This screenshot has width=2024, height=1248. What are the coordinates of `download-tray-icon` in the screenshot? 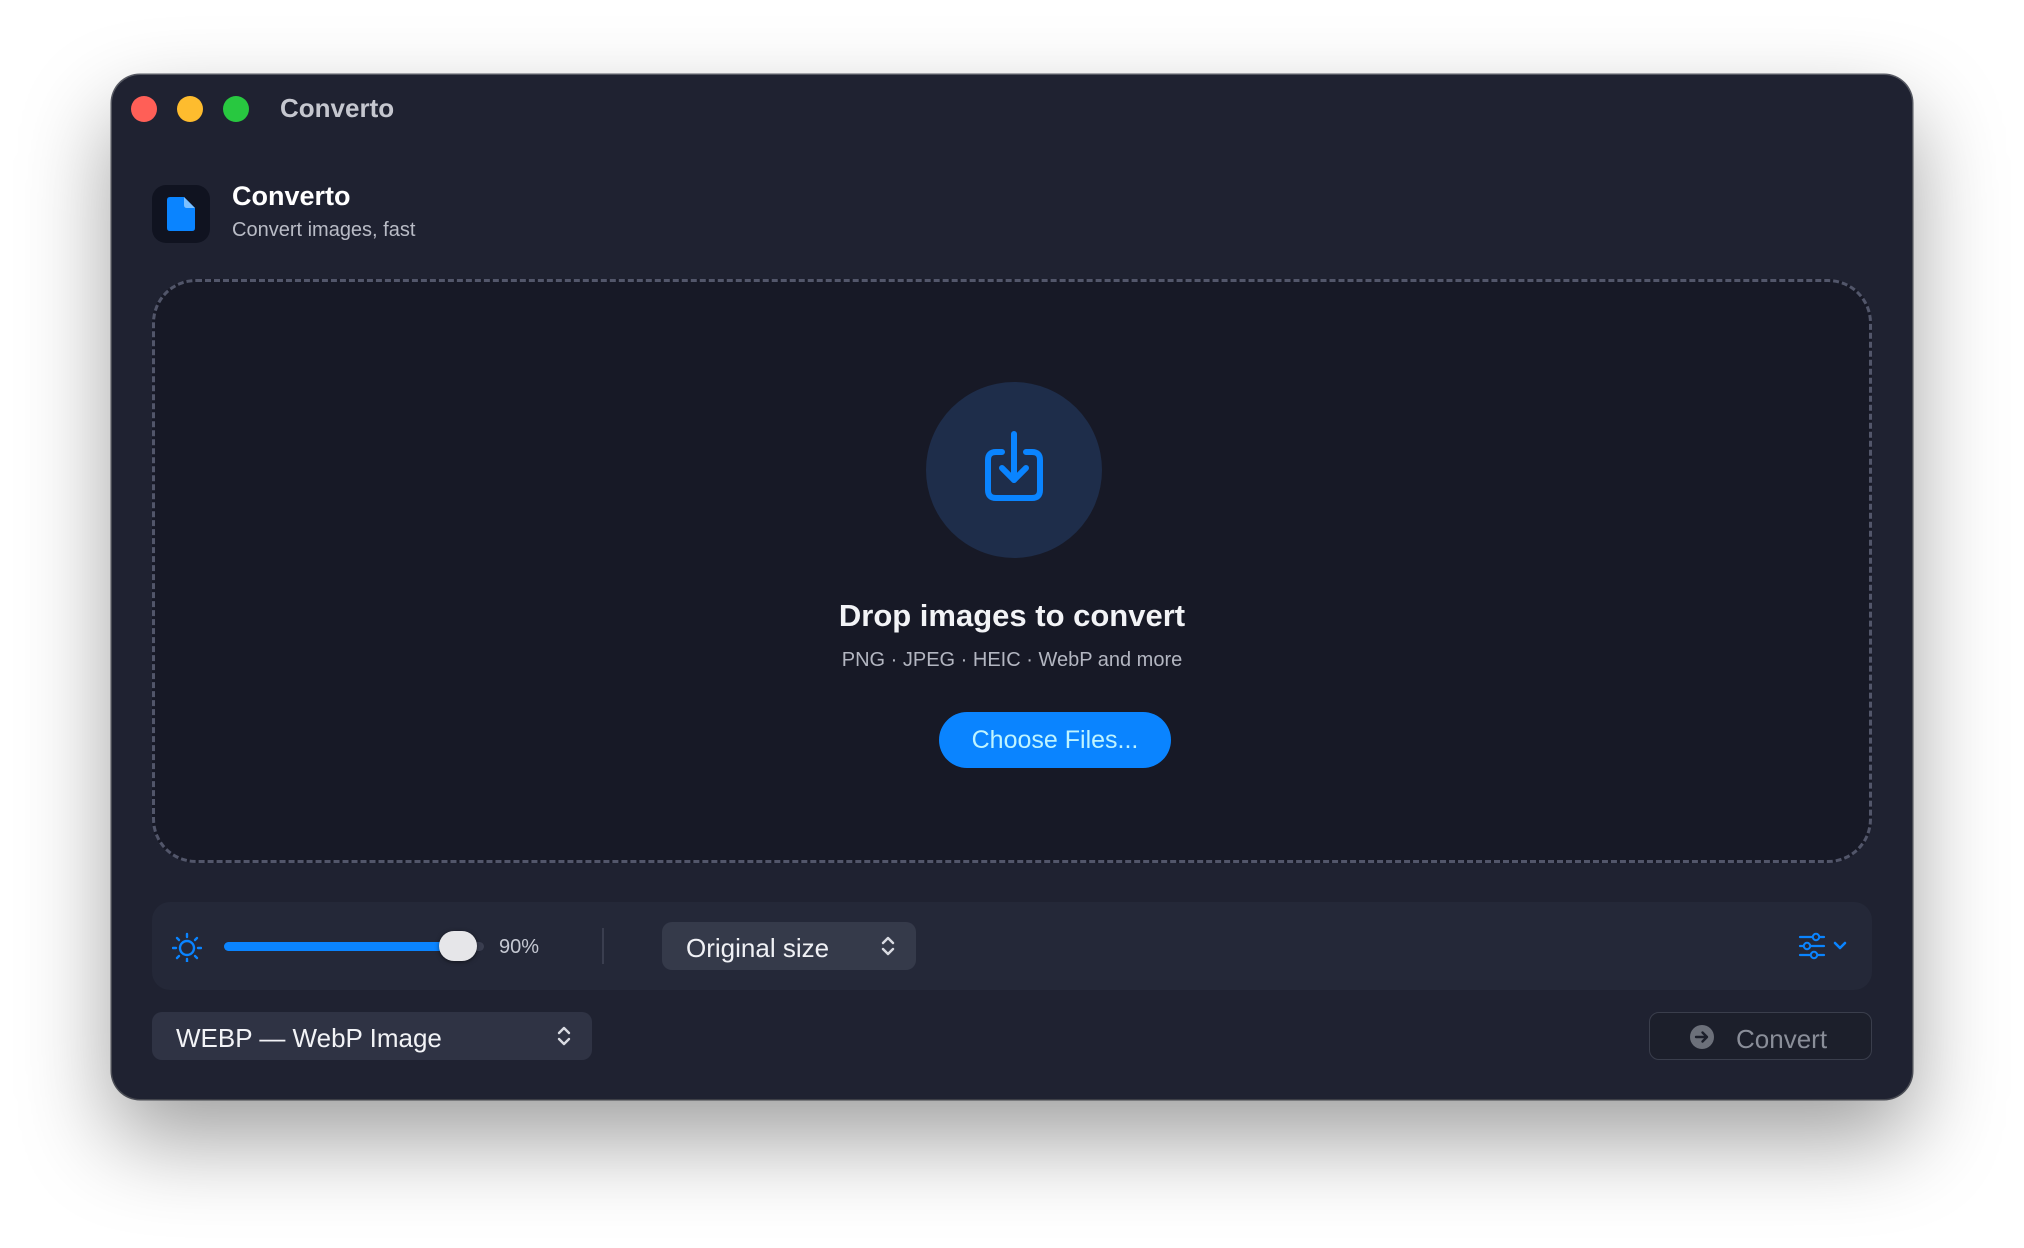 It's located at (1014, 466).